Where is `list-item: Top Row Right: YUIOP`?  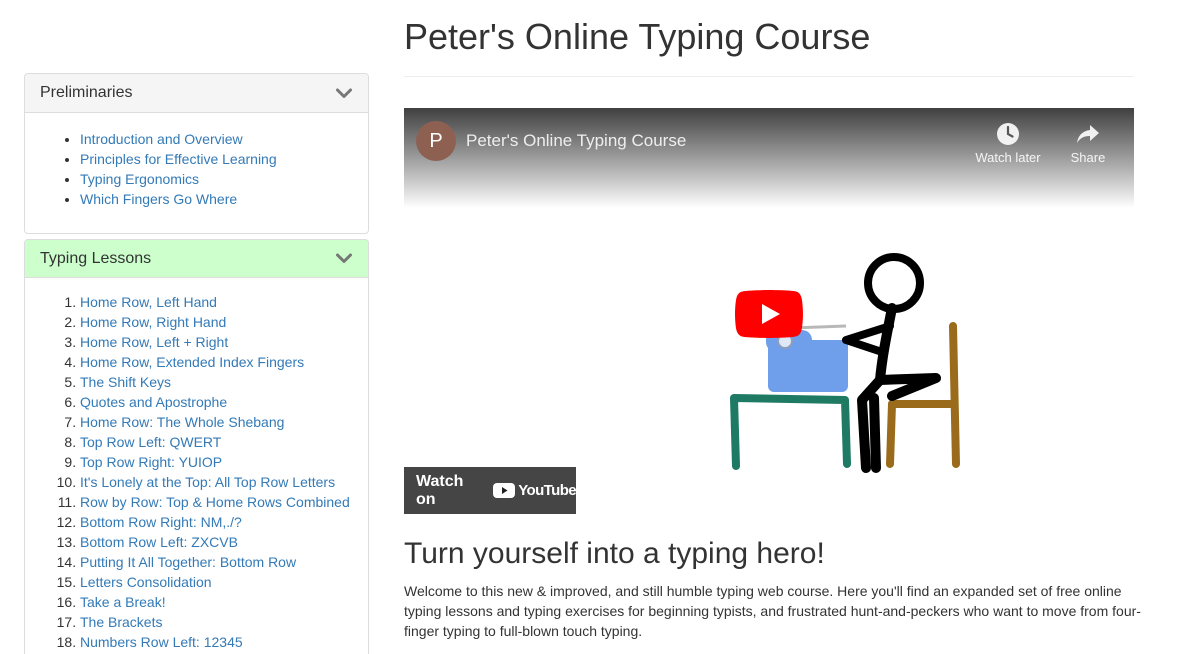 list-item: Top Row Right: YUIOP is located at coordinates (216, 462).